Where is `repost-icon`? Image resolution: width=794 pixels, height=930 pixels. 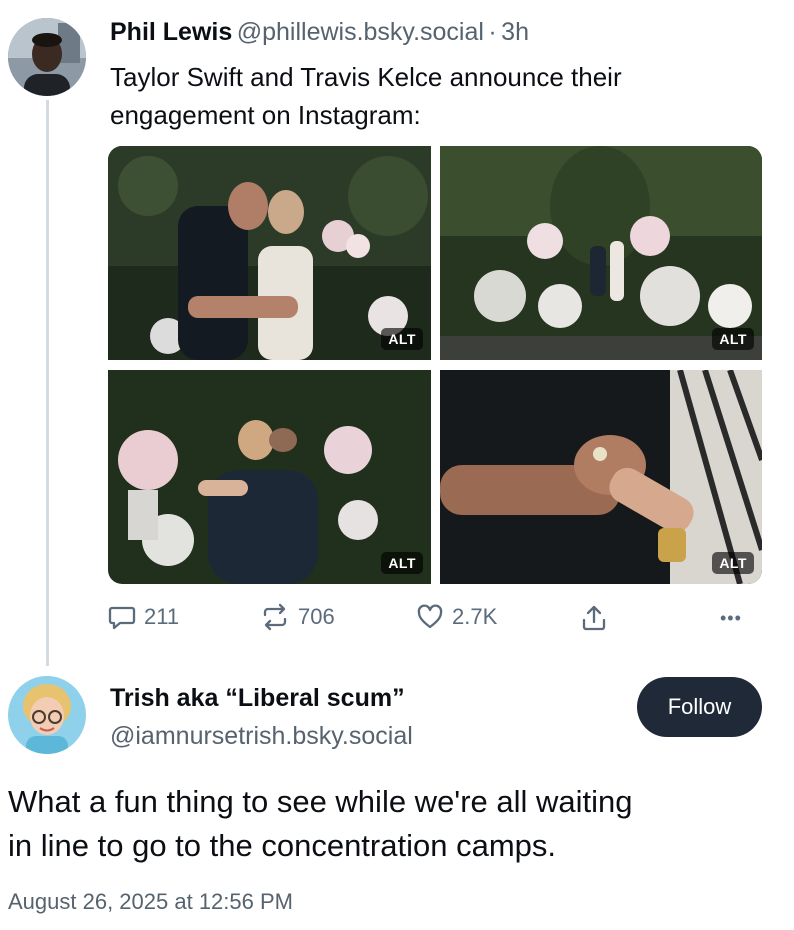 repost-icon is located at coordinates (275, 617).